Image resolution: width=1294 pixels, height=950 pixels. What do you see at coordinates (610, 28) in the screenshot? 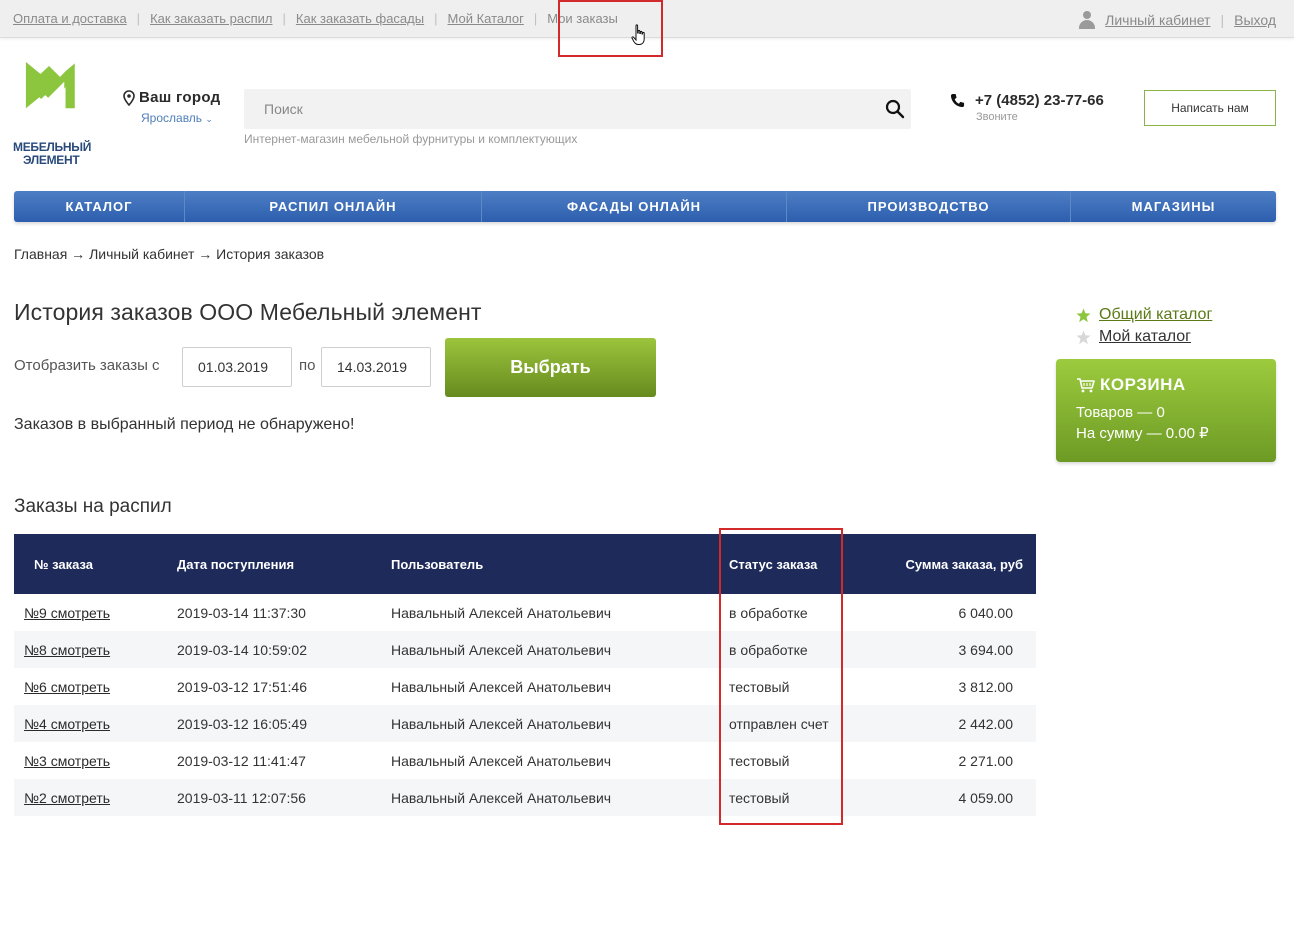
I see `highlight-my-orders` at bounding box center [610, 28].